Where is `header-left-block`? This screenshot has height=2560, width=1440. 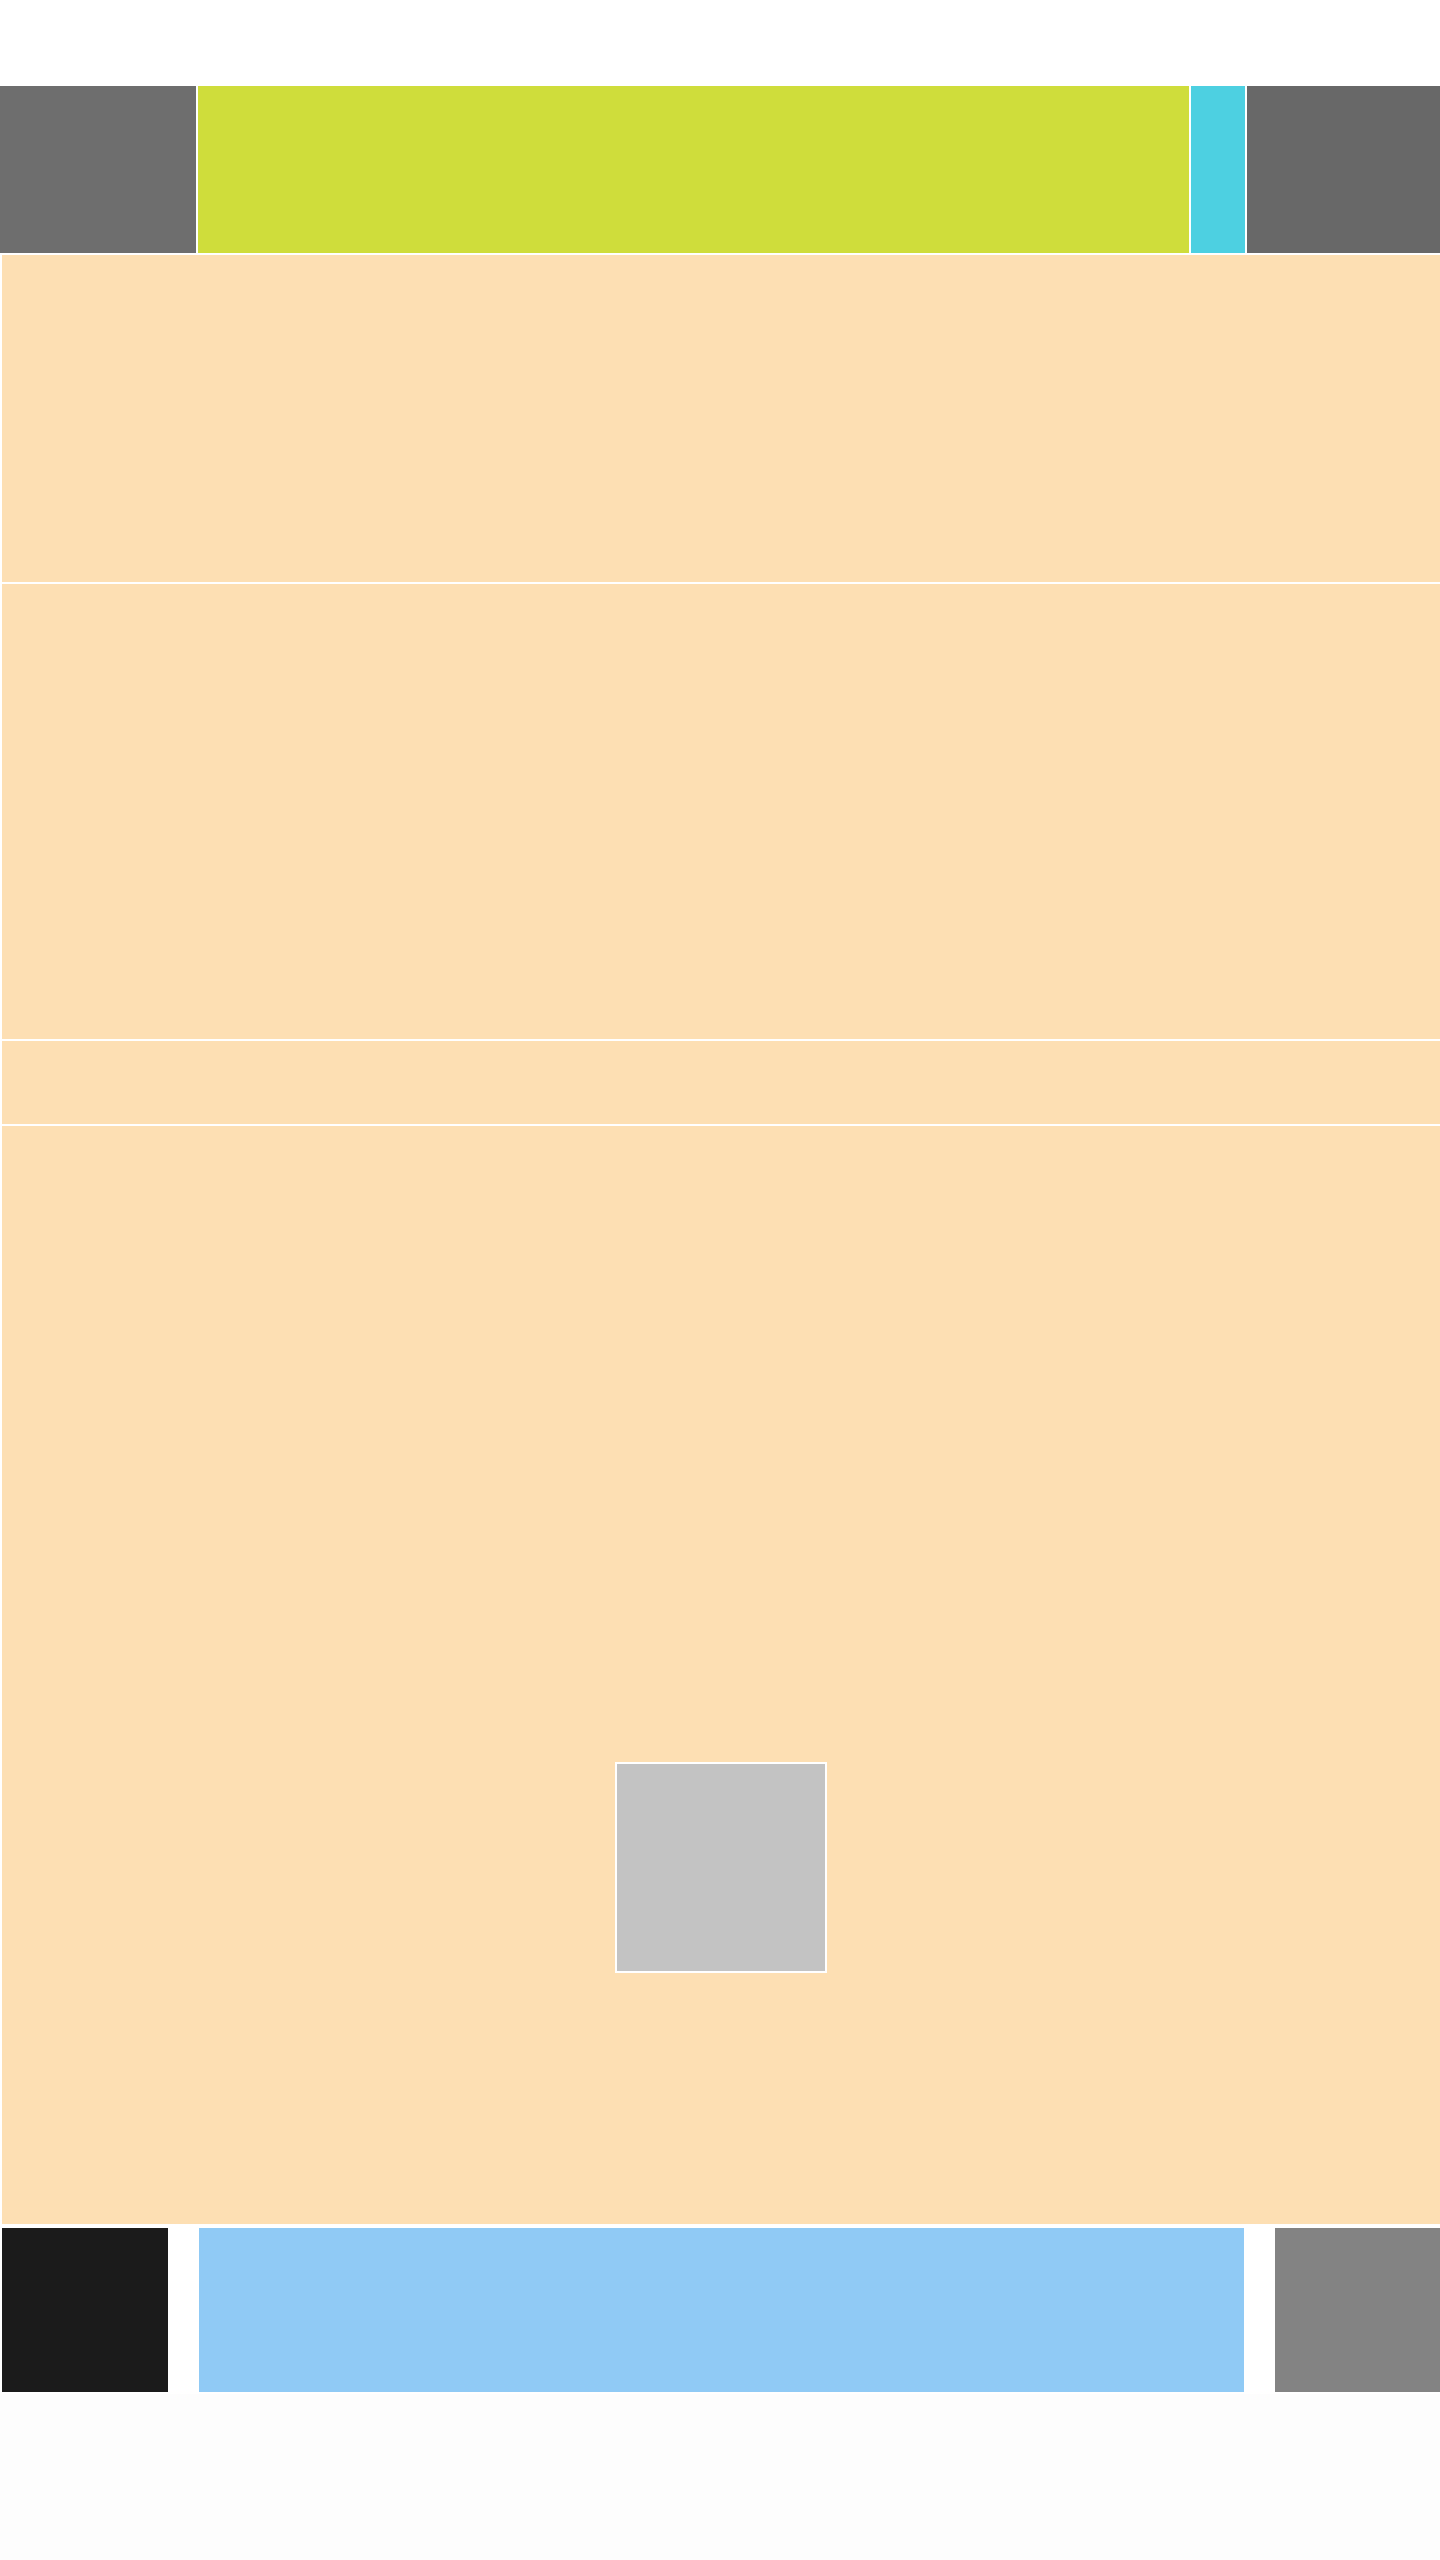 header-left-block is located at coordinates (98, 169).